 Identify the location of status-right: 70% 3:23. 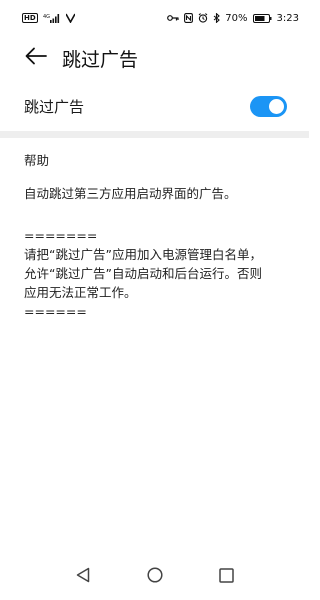
(233, 18).